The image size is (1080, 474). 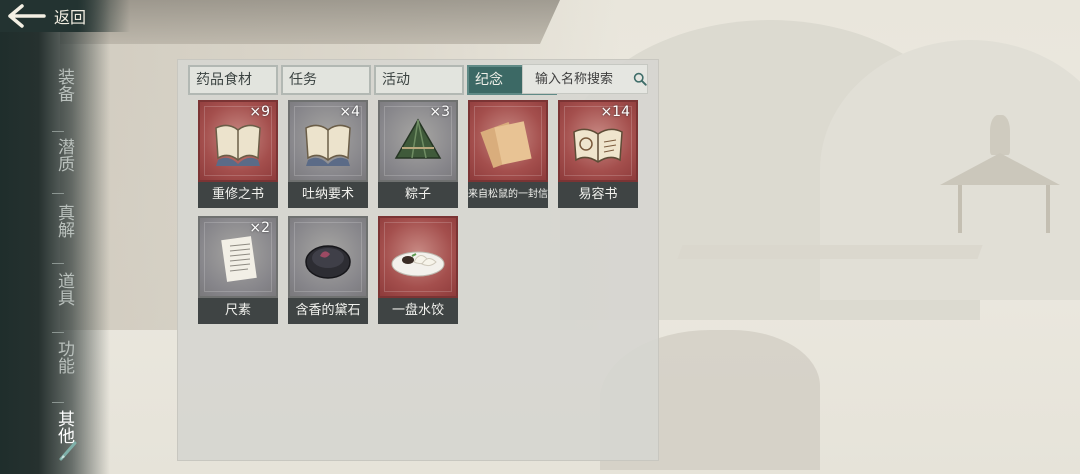 What do you see at coordinates (328, 195) in the screenshot?
I see `item-name: 吐纳要术` at bounding box center [328, 195].